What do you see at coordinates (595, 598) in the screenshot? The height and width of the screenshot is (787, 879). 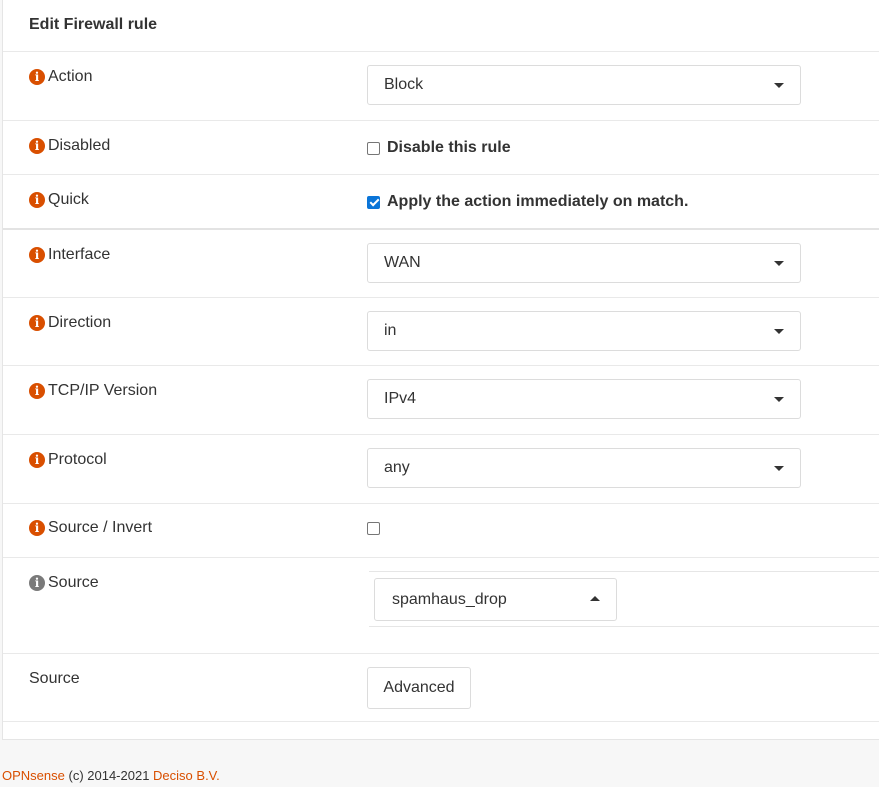 I see `caret-up-icon` at bounding box center [595, 598].